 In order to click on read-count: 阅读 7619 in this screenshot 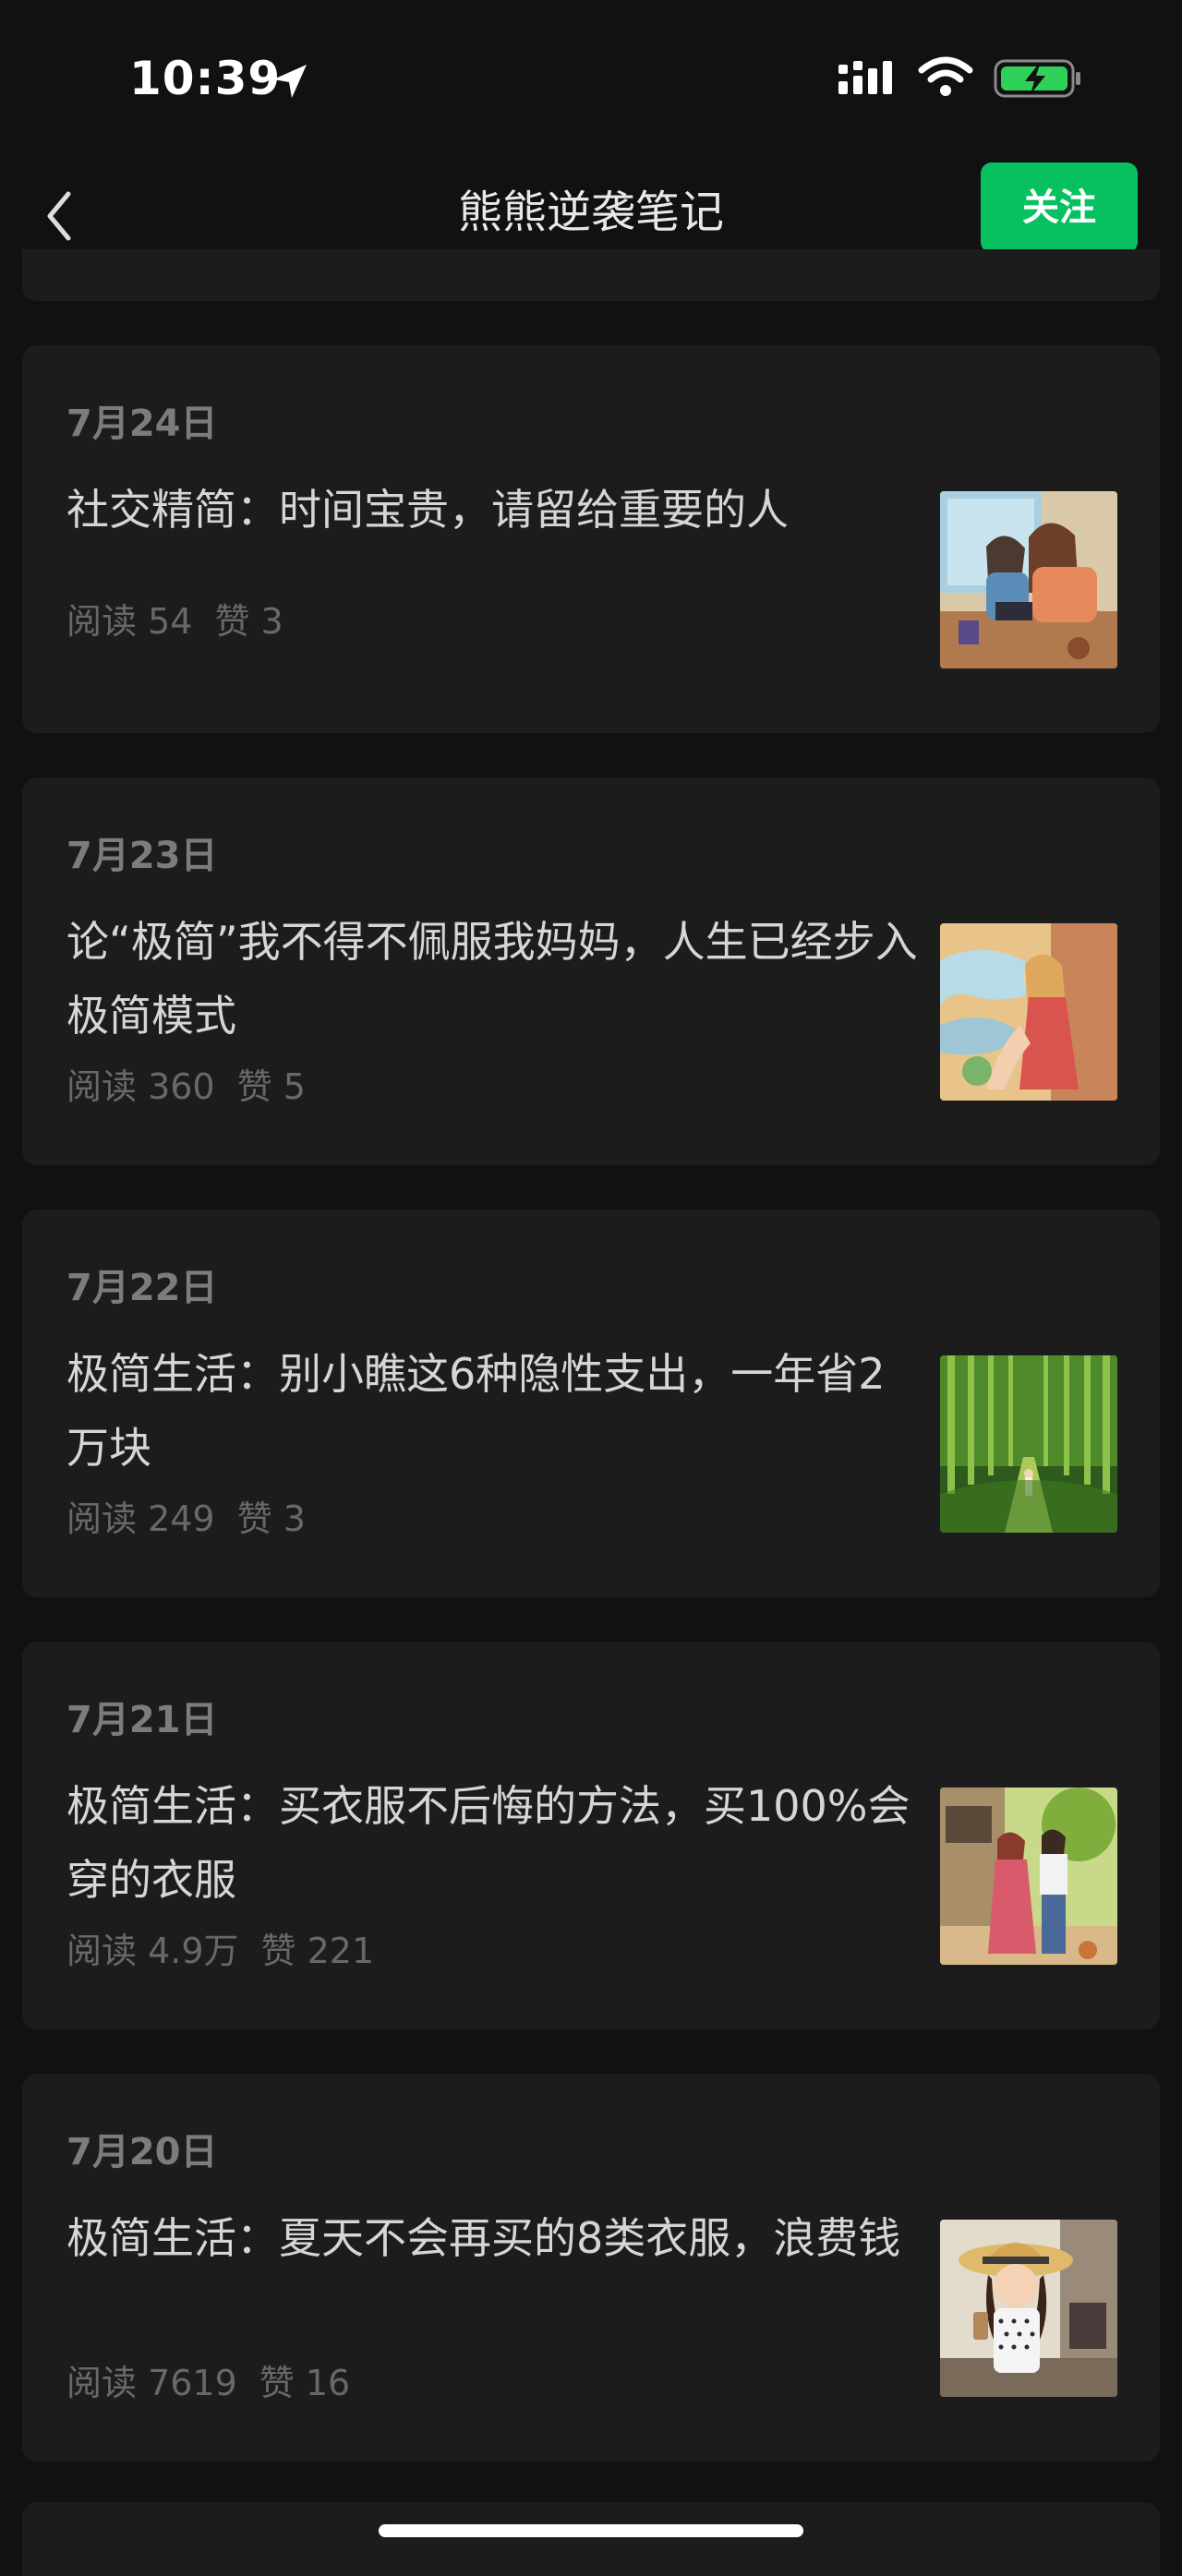, I will do `click(151, 2383)`.